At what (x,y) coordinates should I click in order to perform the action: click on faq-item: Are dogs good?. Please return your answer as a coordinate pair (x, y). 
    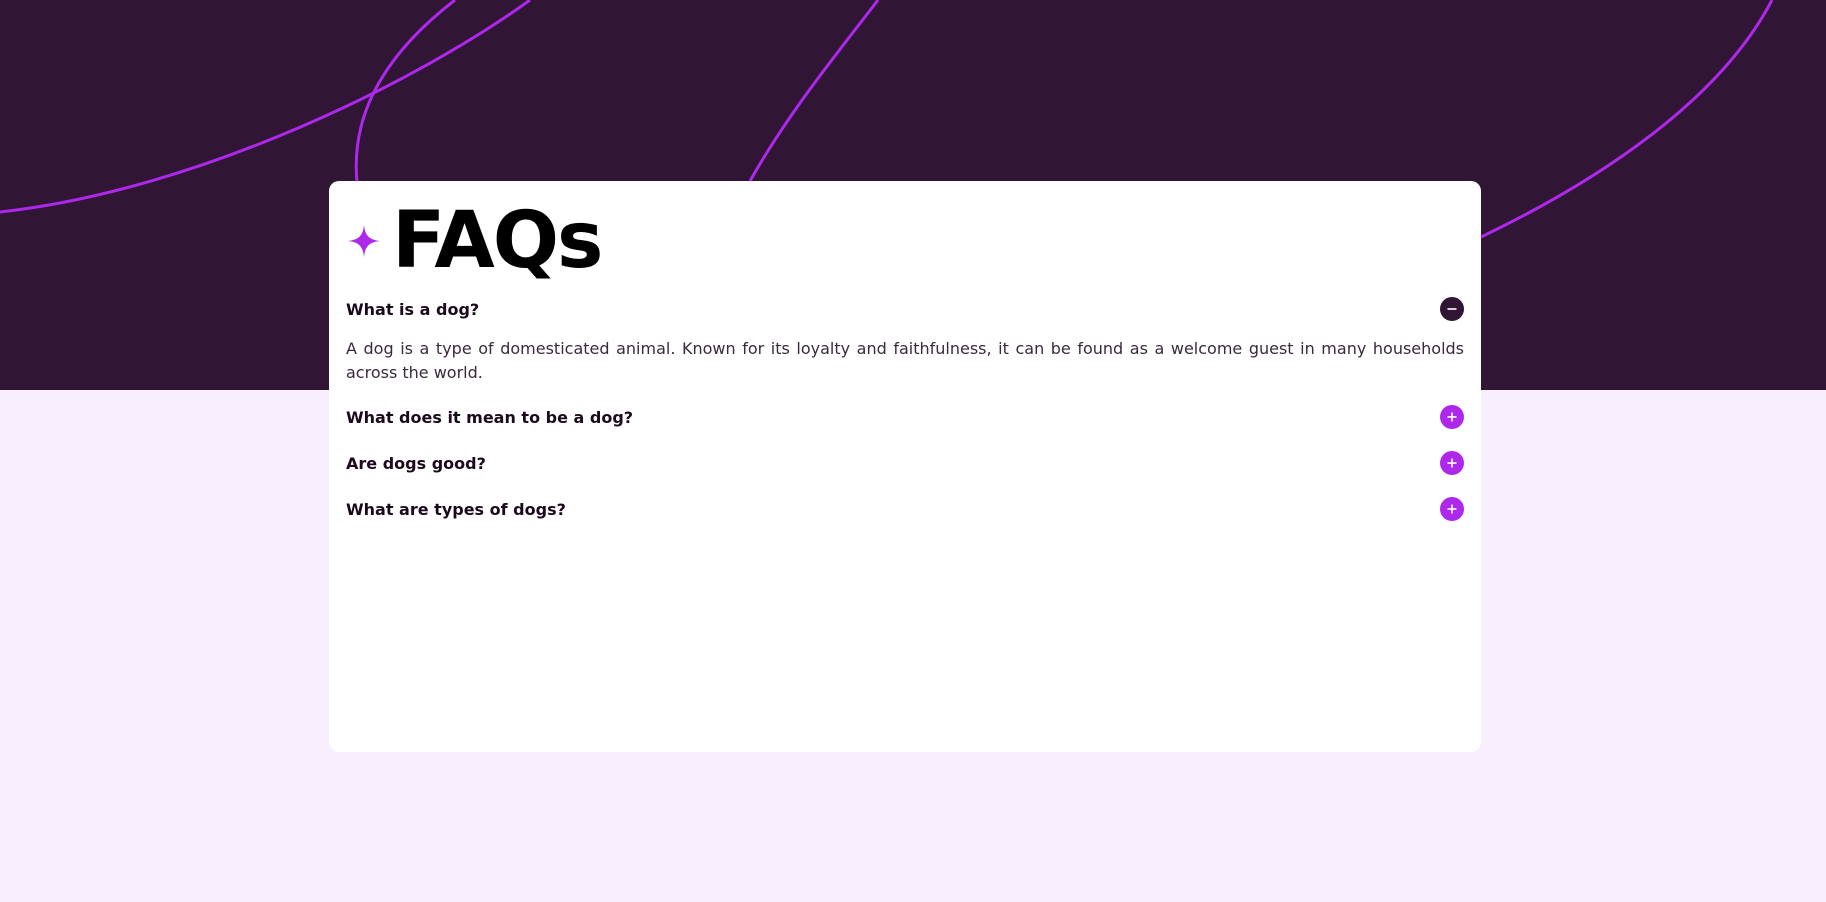
    Looking at the image, I should click on (905, 463).